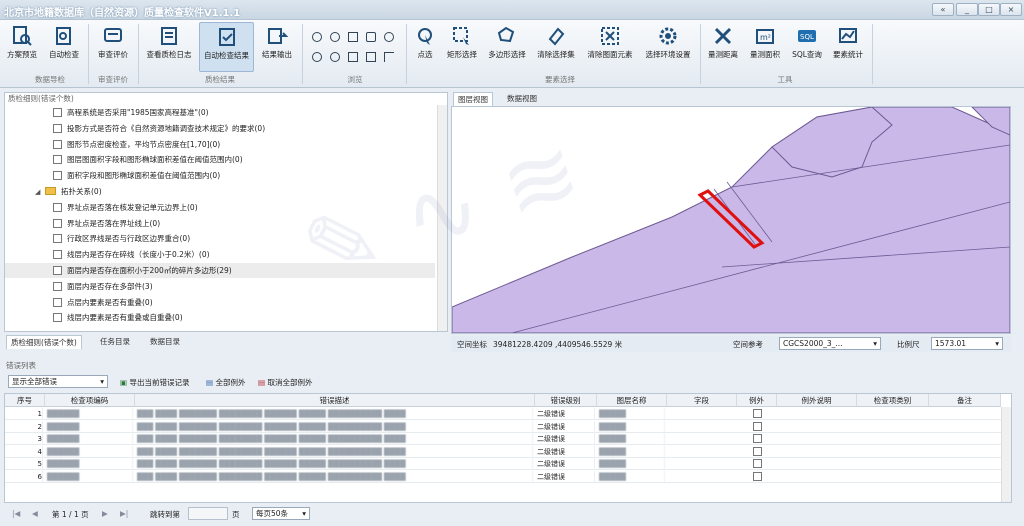 The image size is (1024, 526). I want to click on pan-icon, so click(371, 37).